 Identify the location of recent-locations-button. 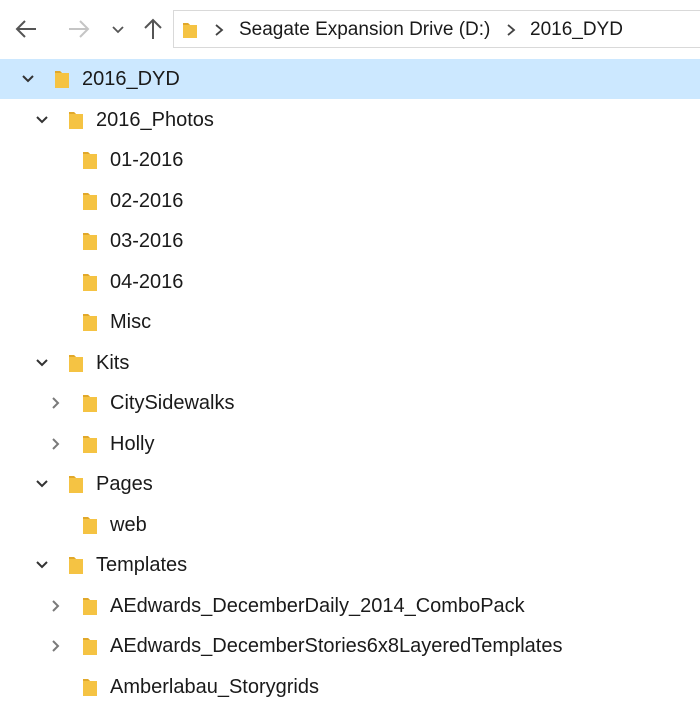
(121, 29).